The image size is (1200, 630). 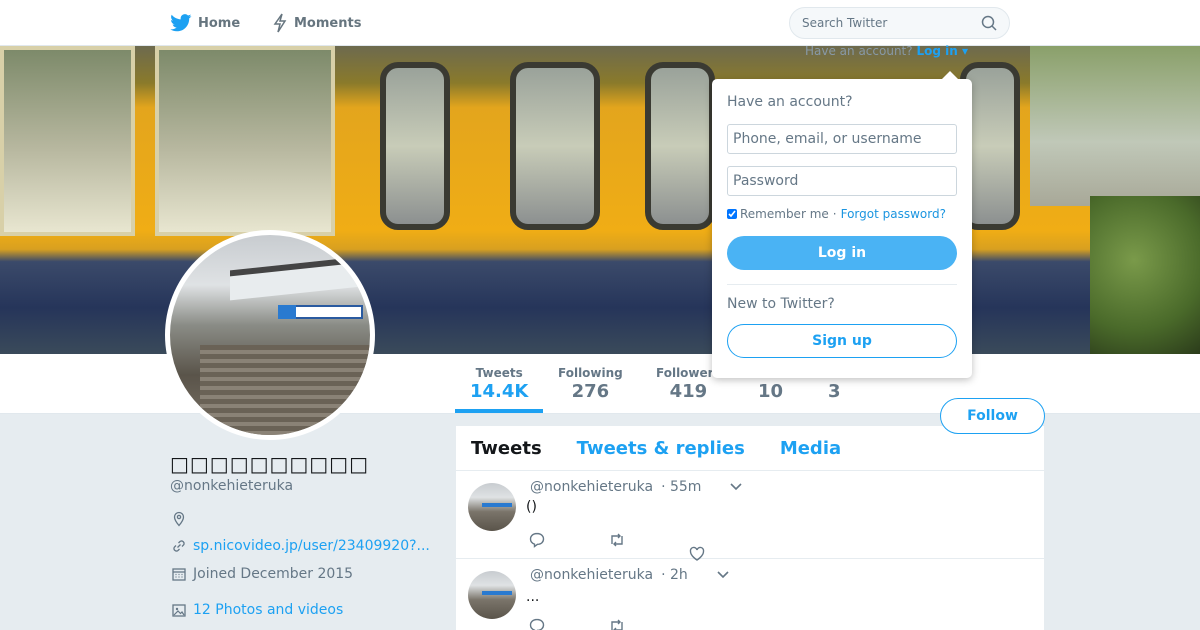 What do you see at coordinates (842, 341) in the screenshot?
I see `signup-button: Sign up` at bounding box center [842, 341].